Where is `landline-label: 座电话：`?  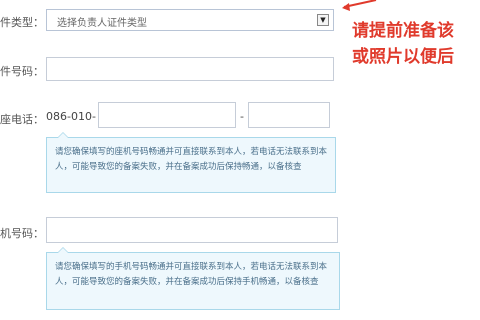
landline-label: 座电话： is located at coordinates (22, 119).